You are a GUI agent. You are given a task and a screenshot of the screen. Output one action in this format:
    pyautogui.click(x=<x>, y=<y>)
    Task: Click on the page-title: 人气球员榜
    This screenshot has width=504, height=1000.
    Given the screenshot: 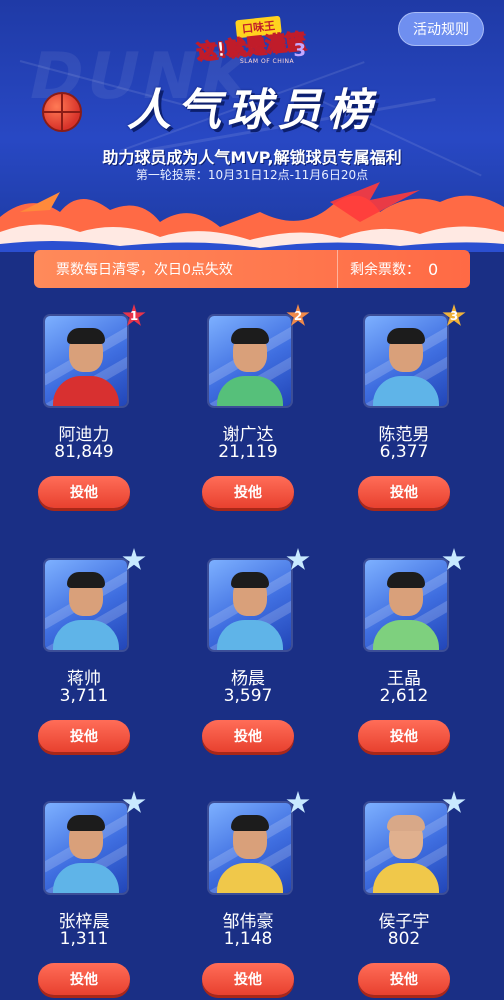 What is the action you would take?
    pyautogui.click(x=252, y=110)
    